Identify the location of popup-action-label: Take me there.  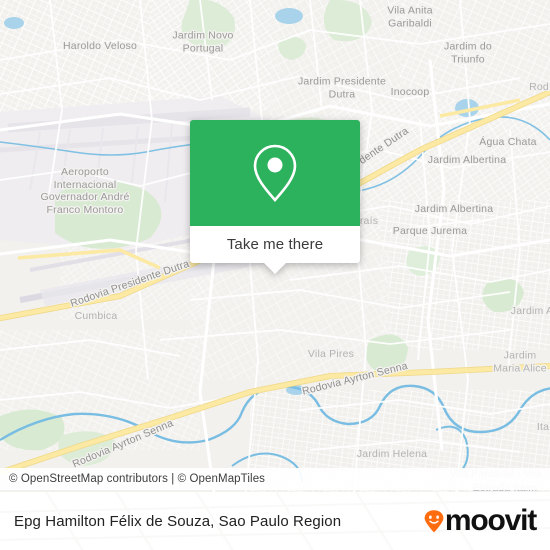
(275, 244).